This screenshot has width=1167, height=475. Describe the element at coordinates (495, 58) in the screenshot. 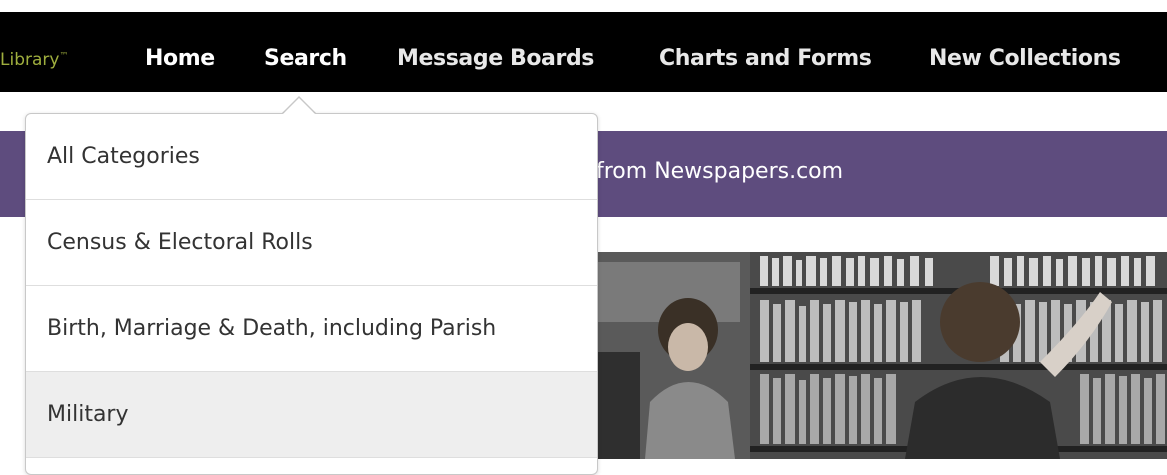

I see `nav-item-message-boards: Message Boards` at that location.